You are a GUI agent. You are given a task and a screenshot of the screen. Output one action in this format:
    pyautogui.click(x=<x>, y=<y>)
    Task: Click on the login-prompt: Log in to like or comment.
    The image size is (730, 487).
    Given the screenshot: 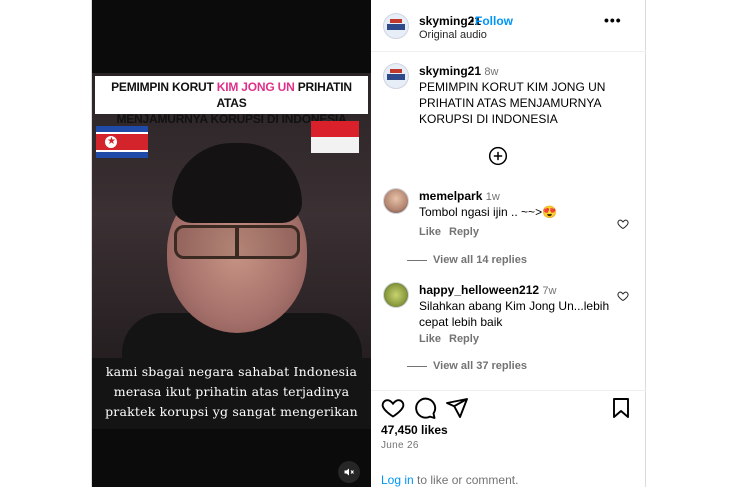 What is the action you would take?
    pyautogui.click(x=449, y=480)
    